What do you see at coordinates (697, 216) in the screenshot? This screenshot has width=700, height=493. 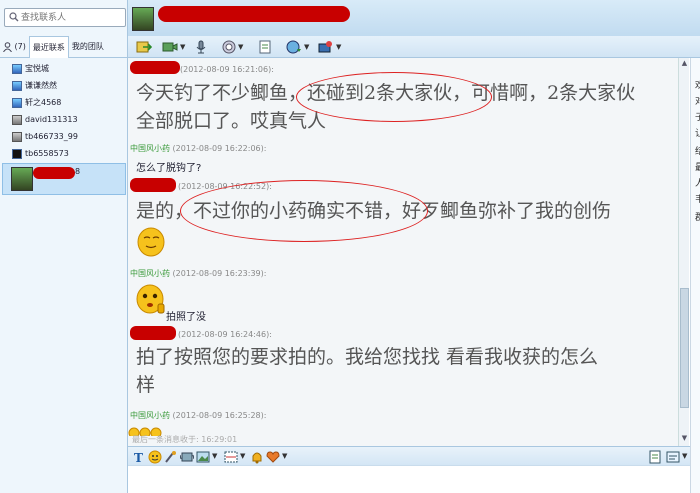 I see `side-panel-char: 郡` at bounding box center [697, 216].